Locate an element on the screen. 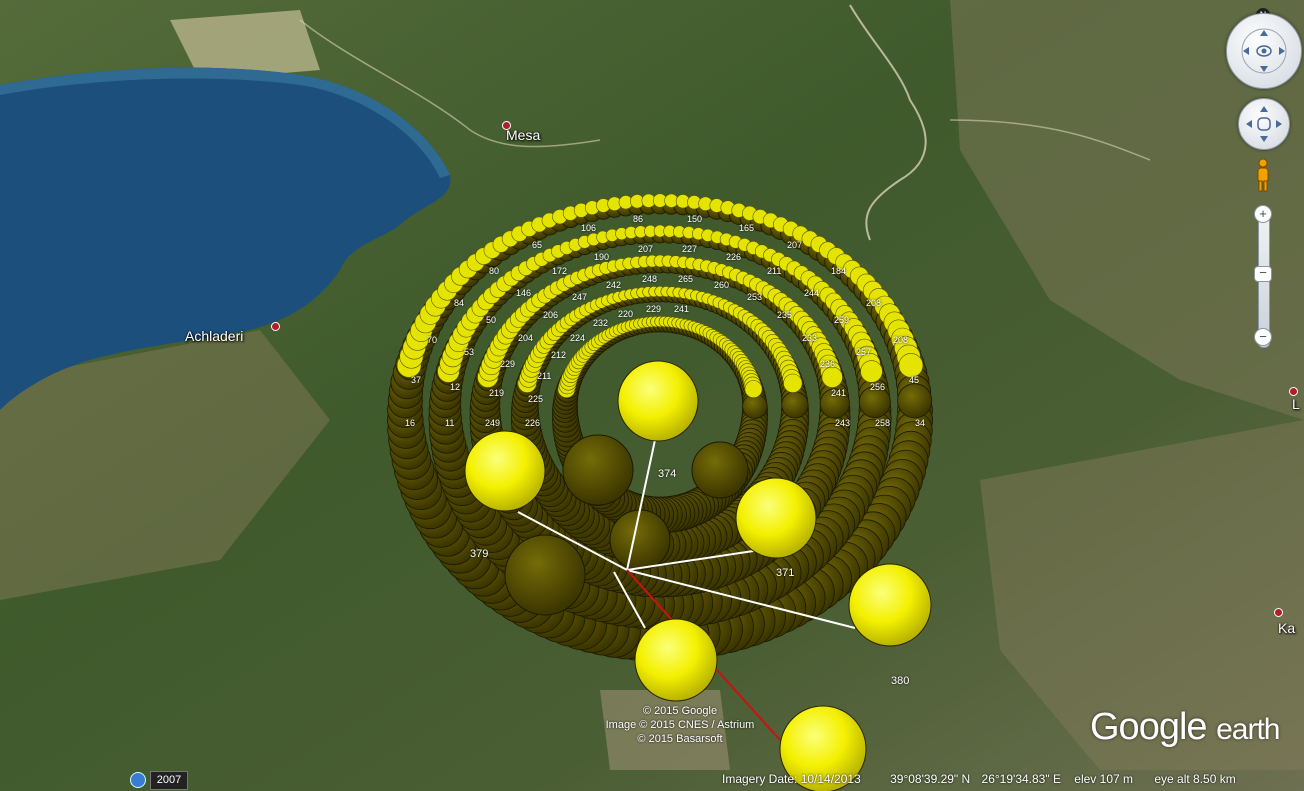  marker-label-small: 235 is located at coordinates (785, 315).